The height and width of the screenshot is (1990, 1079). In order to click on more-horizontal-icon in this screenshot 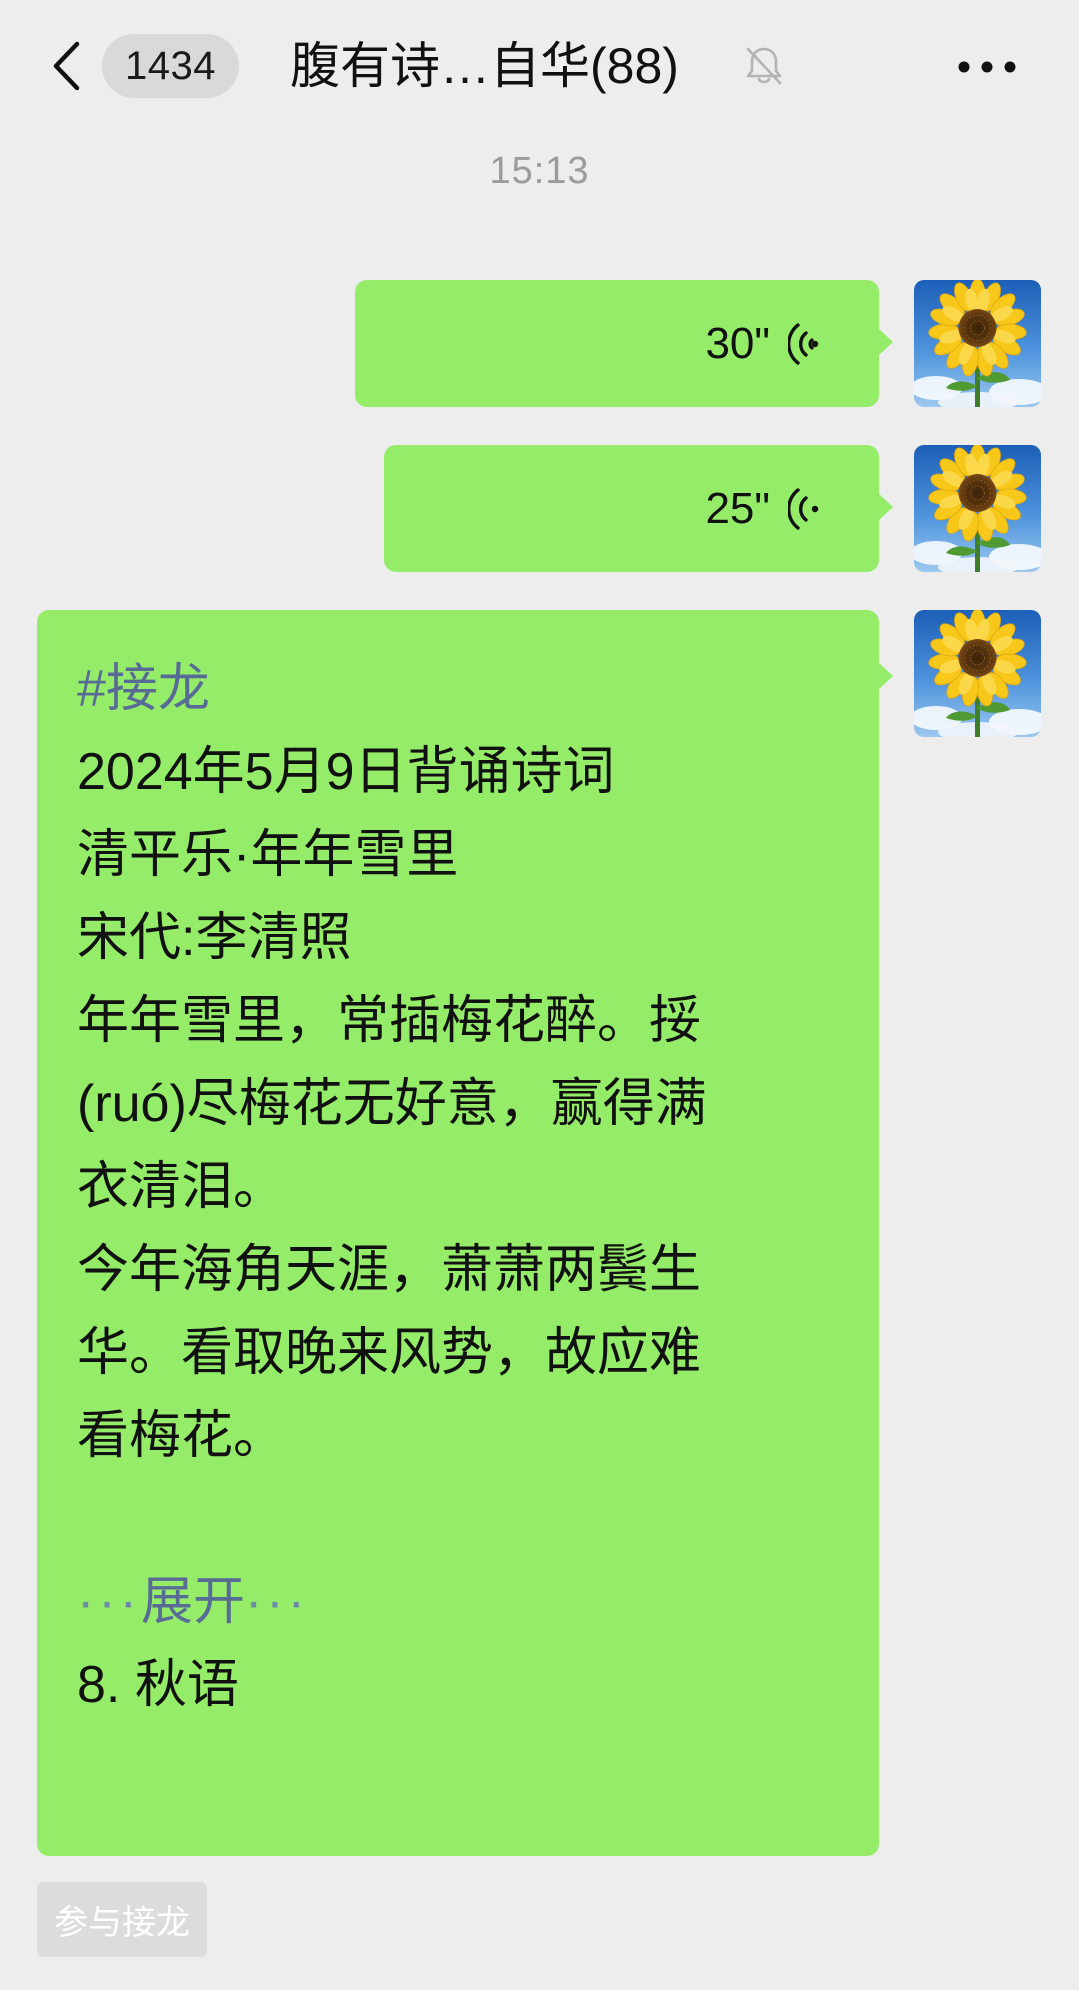, I will do `click(987, 67)`.